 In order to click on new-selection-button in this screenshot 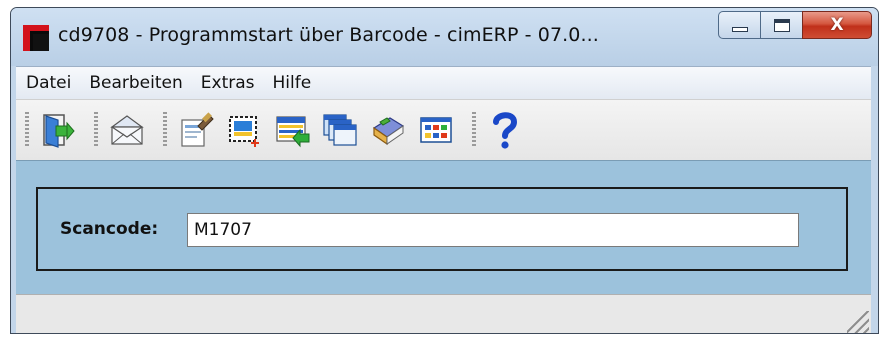, I will do `click(244, 130)`.